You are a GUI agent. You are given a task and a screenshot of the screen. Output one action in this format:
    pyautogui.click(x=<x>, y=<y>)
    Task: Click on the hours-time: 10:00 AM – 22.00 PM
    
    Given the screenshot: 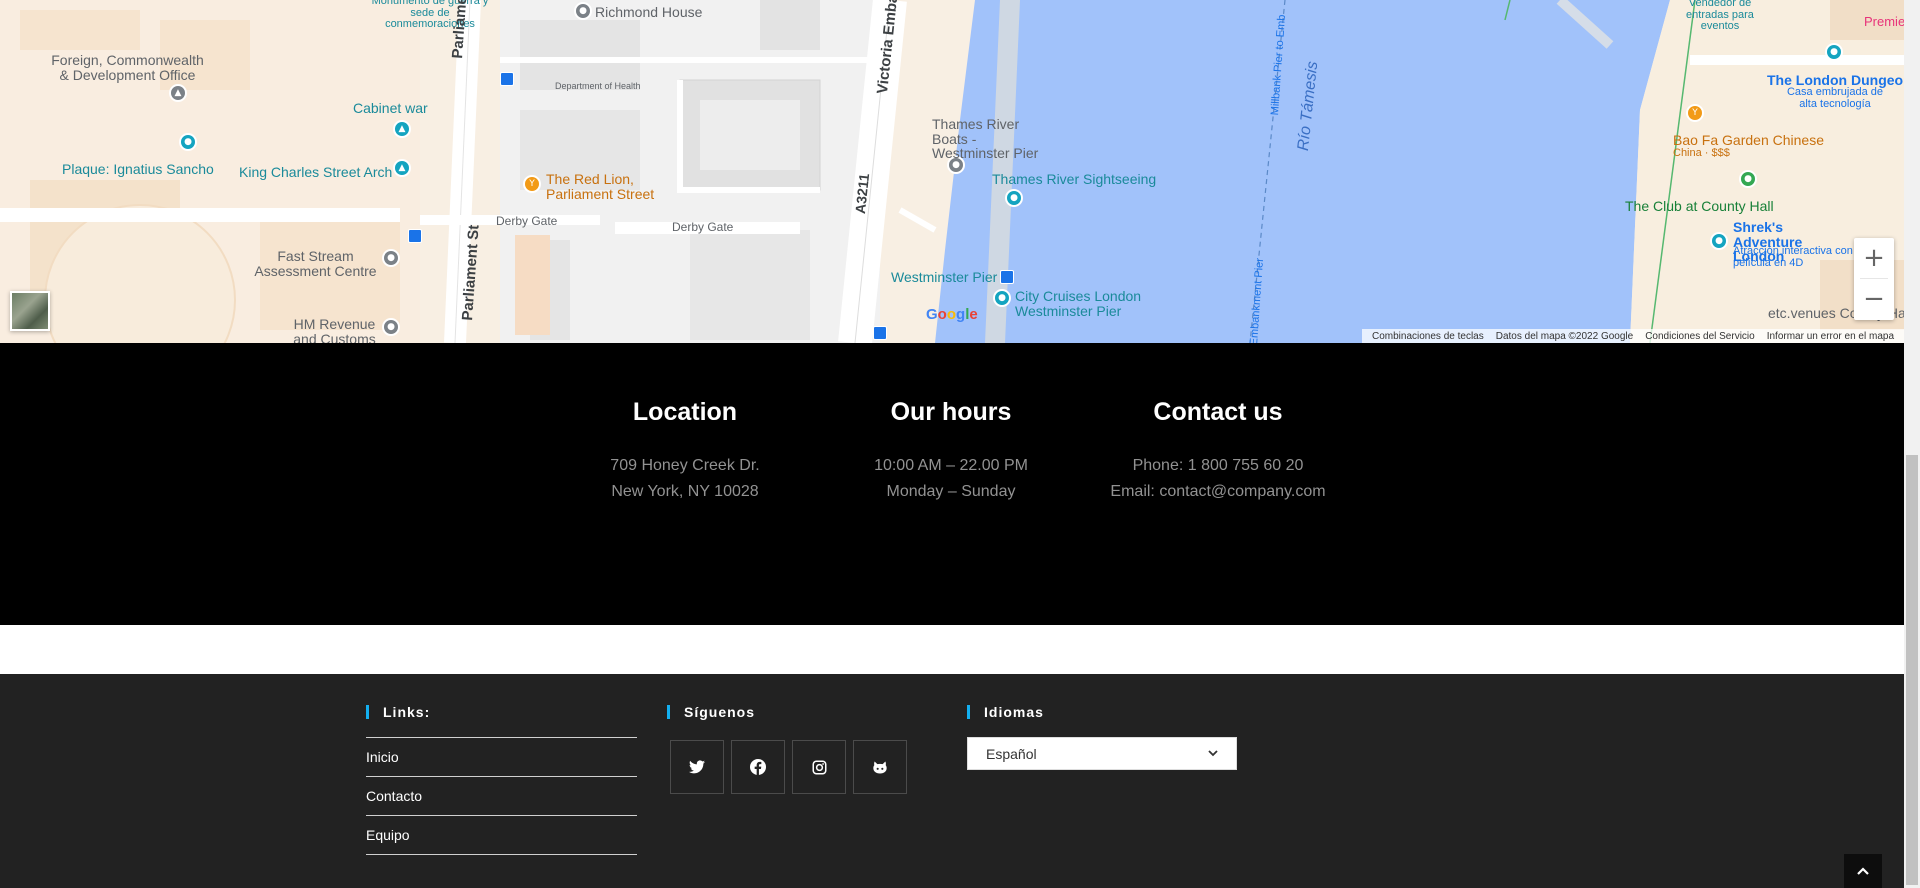 What is the action you would take?
    pyautogui.click(x=951, y=465)
    